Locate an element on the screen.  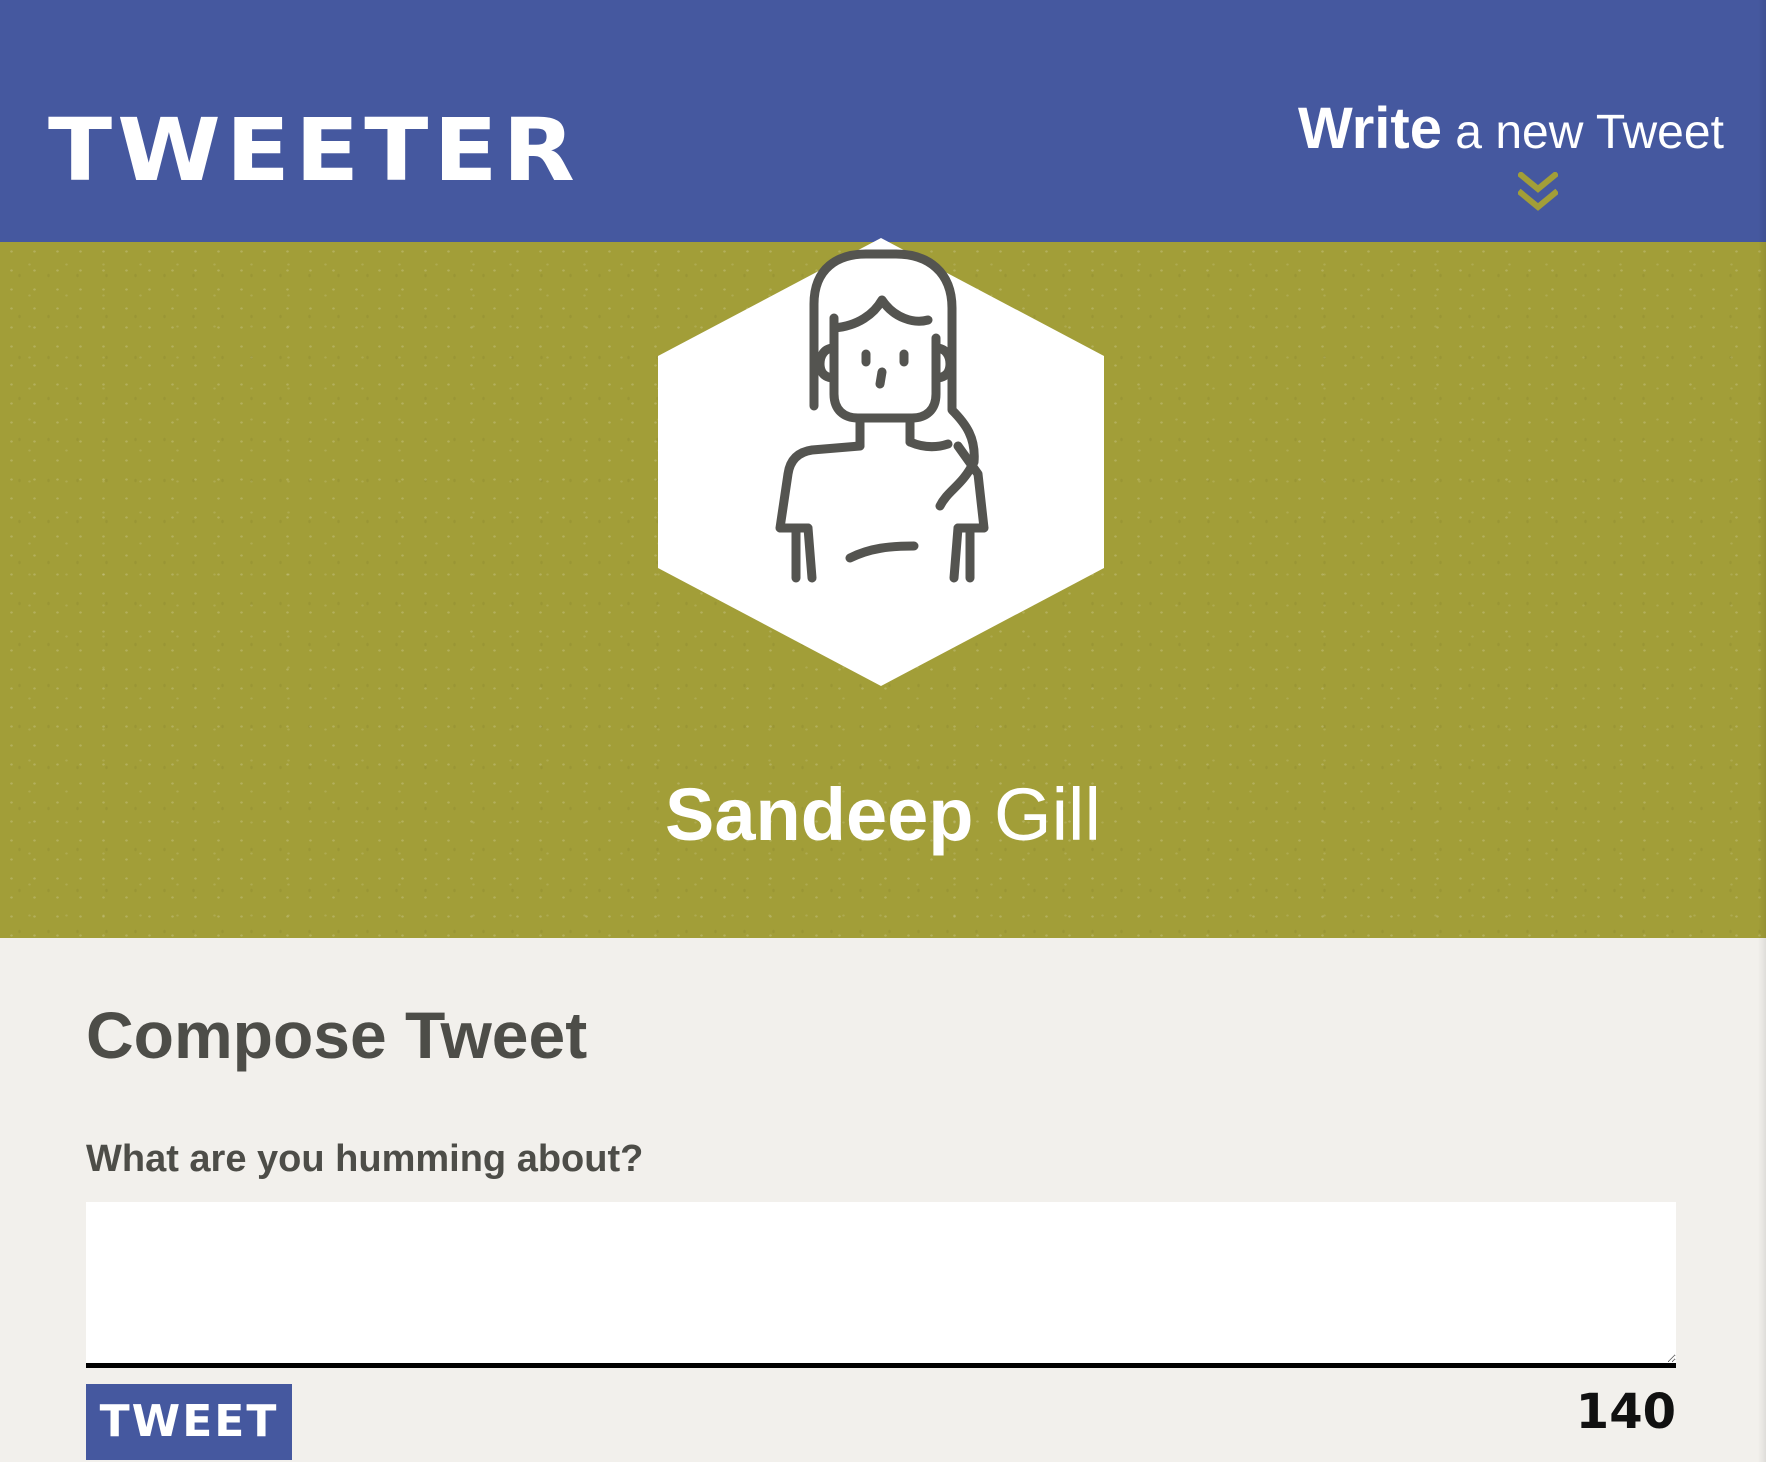
write-new-tweet-toggle: Write a new Tweet is located at coordinates (1511, 160).